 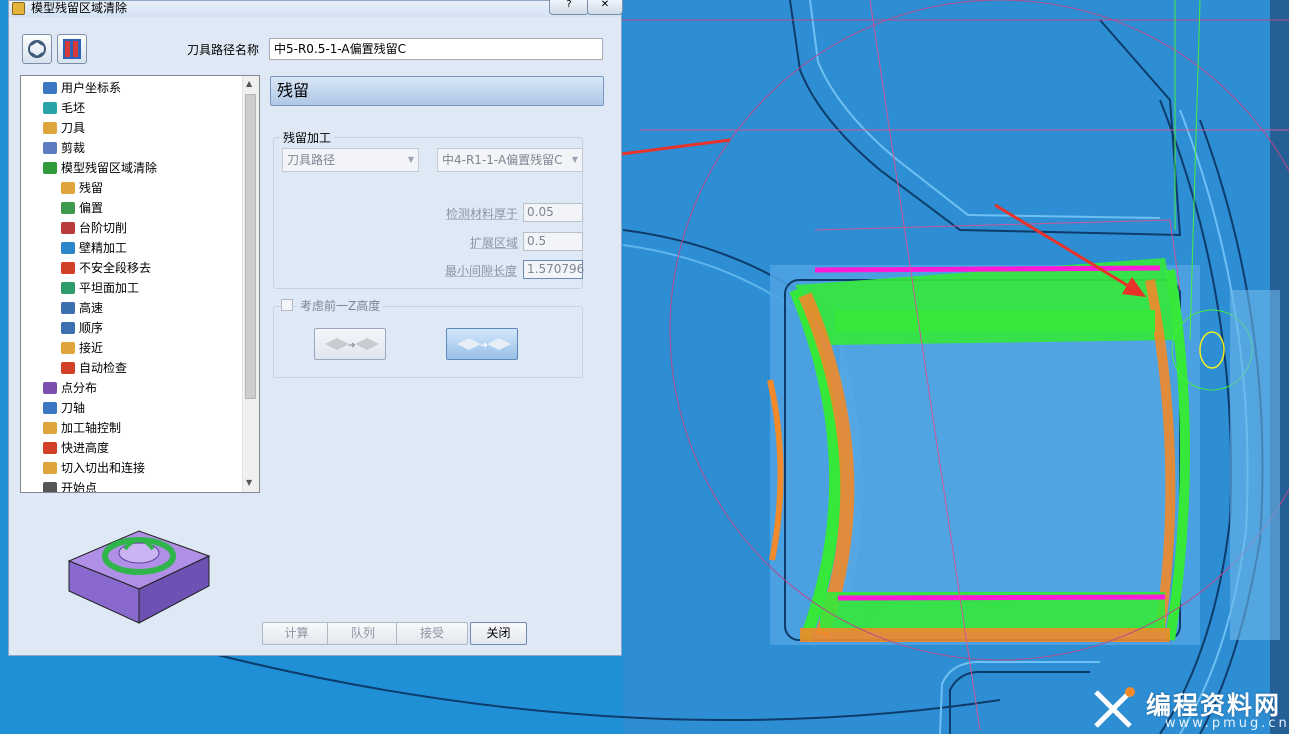 What do you see at coordinates (68, 288) in the screenshot?
I see `flat-icon` at bounding box center [68, 288].